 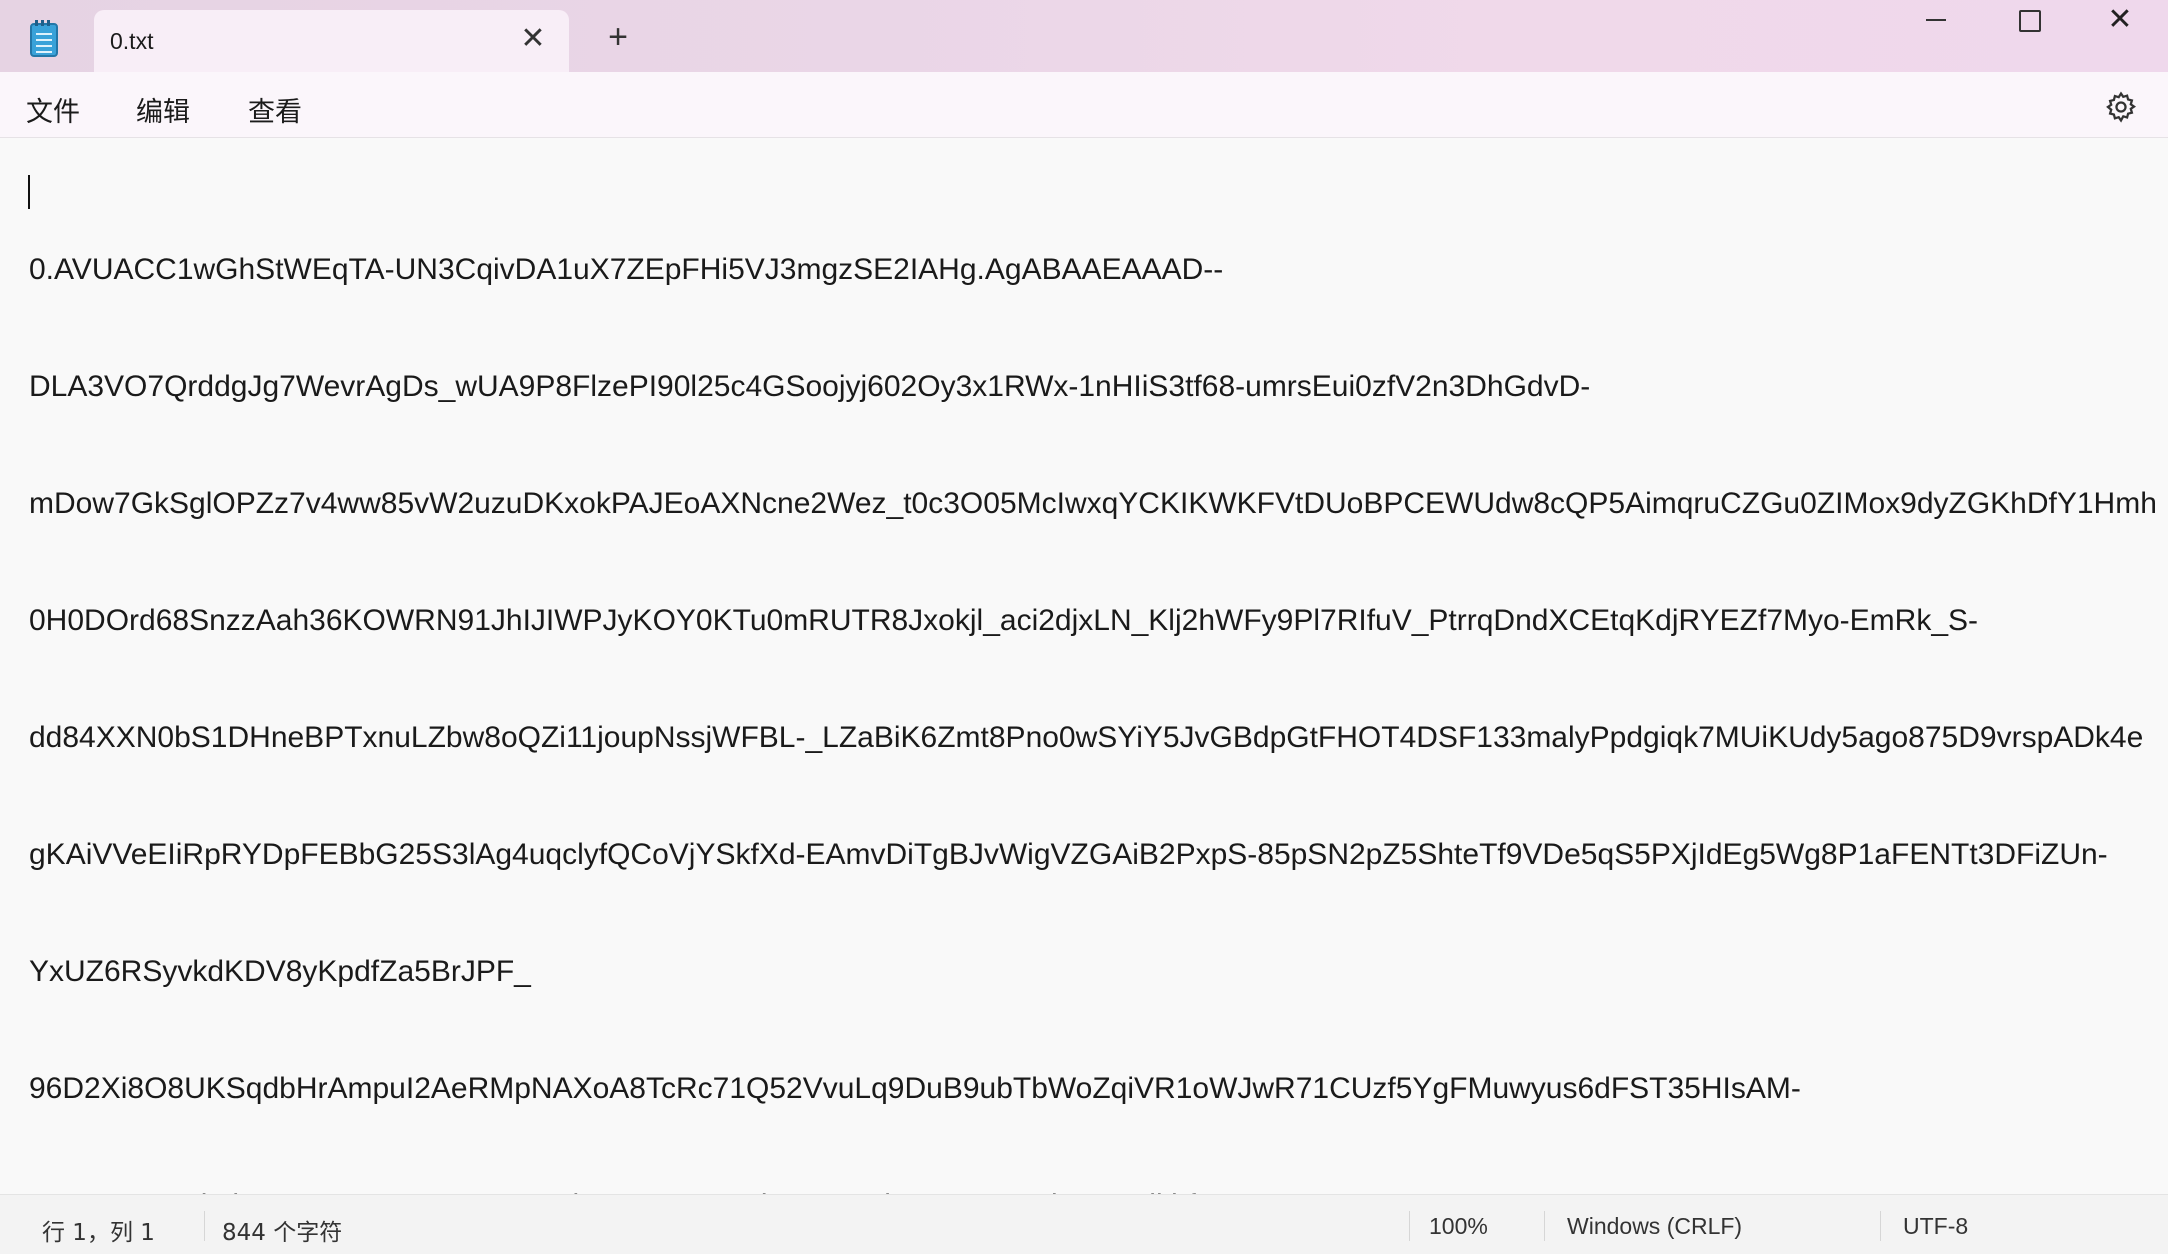 What do you see at coordinates (1084, 105) in the screenshot?
I see `menu-bar: 文件 编辑 查看` at bounding box center [1084, 105].